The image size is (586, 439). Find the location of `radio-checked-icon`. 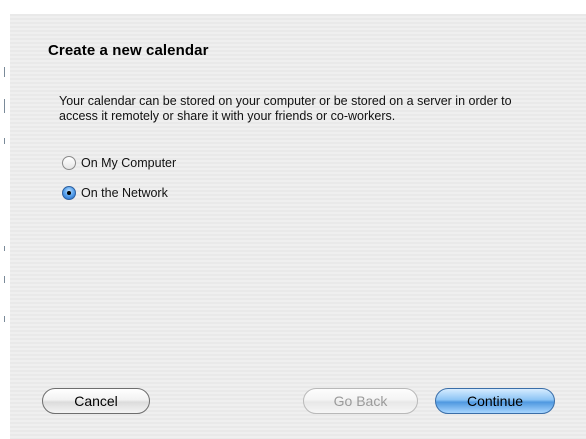

radio-checked-icon is located at coordinates (69, 193).